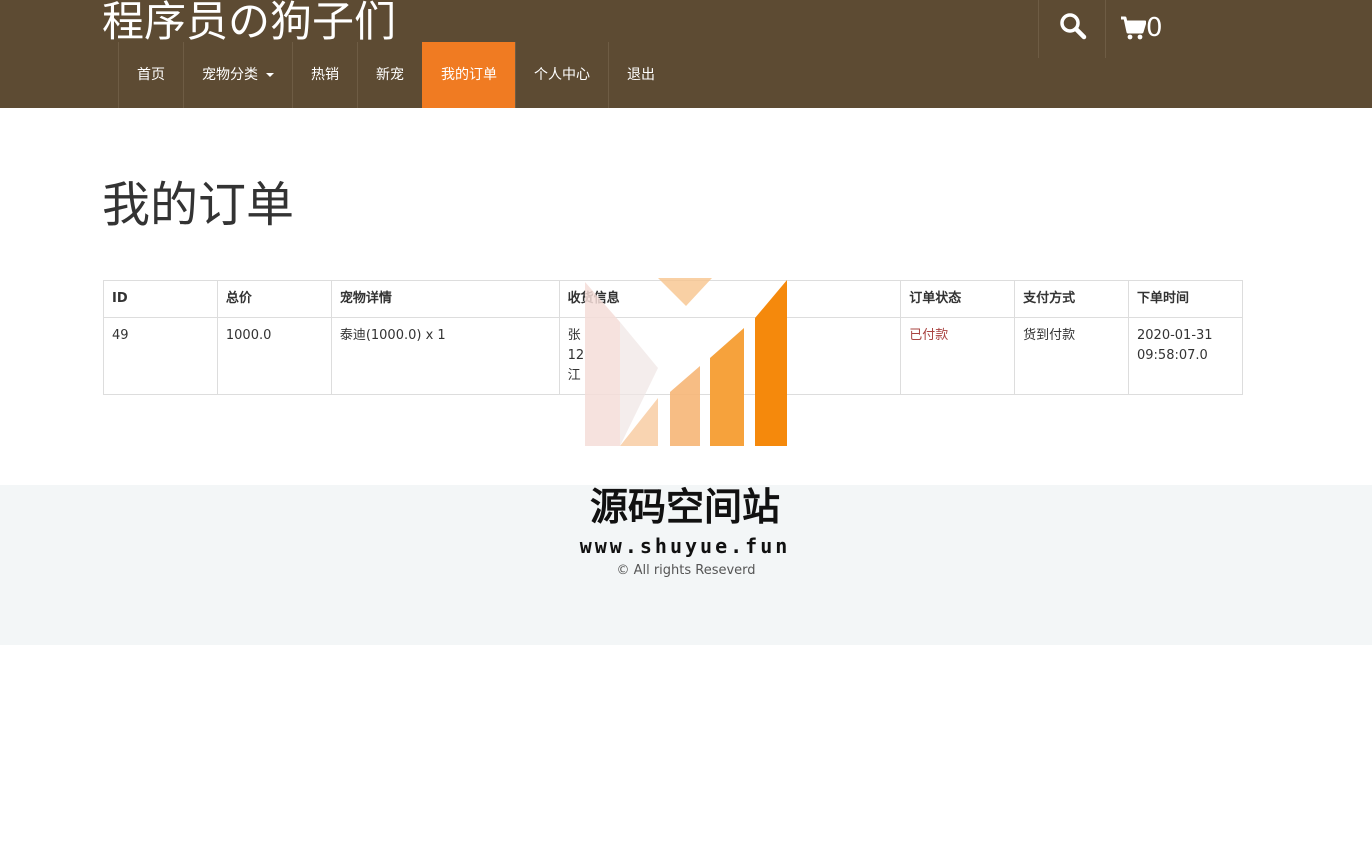 The height and width of the screenshot is (841, 1372). Describe the element at coordinates (686, 54) in the screenshot. I see `site-header: 程序员の狗子们 首页 宠物分类 热销 新宠 我的订单 个人中心 退出 0` at that location.